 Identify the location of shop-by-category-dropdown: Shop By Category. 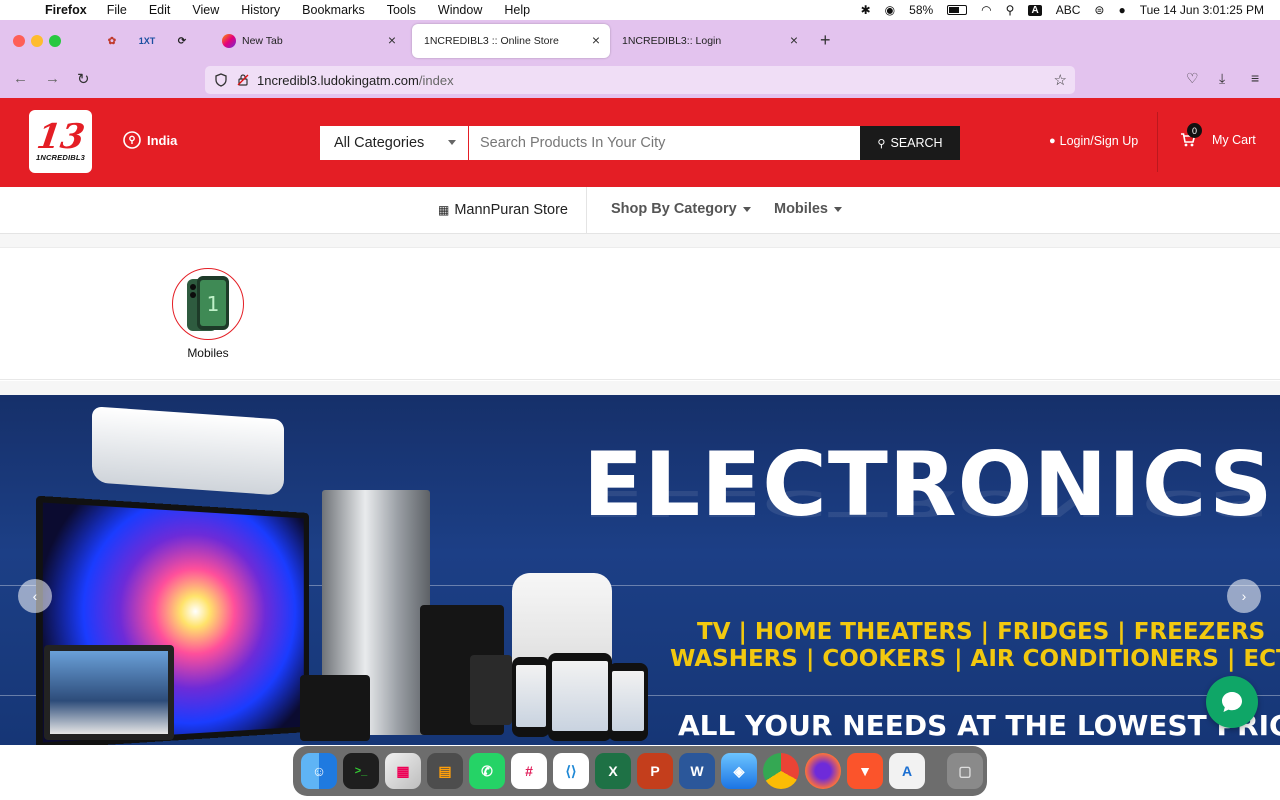
(681, 209).